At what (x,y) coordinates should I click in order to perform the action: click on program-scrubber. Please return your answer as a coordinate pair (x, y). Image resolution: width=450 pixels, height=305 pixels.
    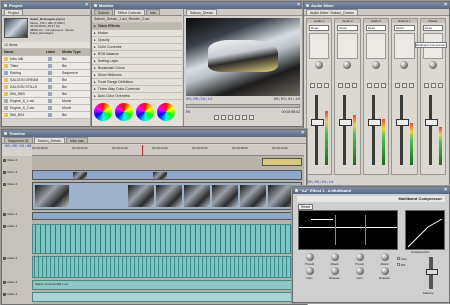
    Looking at the image, I should click on (243, 106).